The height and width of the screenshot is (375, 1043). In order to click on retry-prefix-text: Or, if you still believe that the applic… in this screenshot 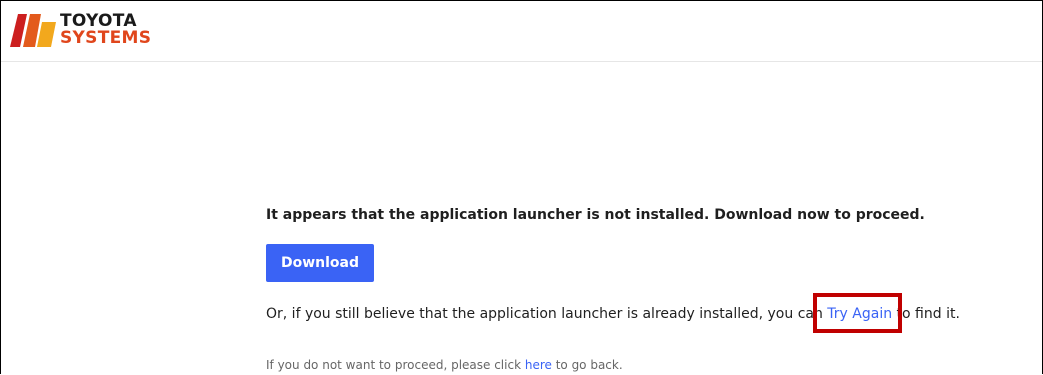, I will do `click(547, 314)`.